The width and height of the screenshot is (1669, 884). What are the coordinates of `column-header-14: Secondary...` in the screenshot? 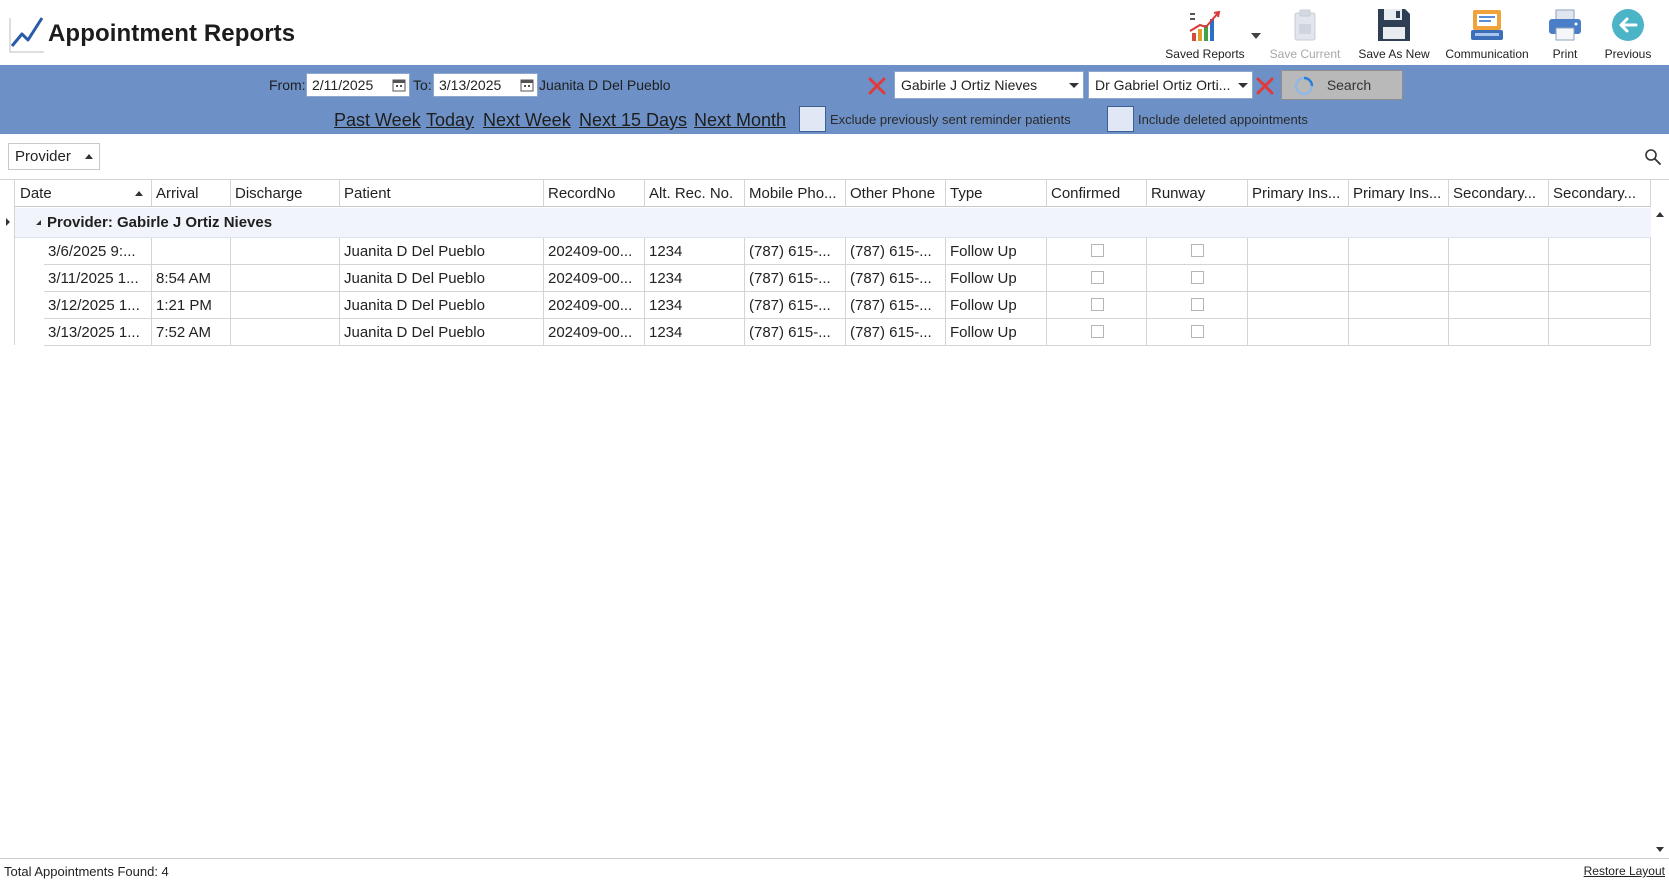 It's located at (1600, 193).